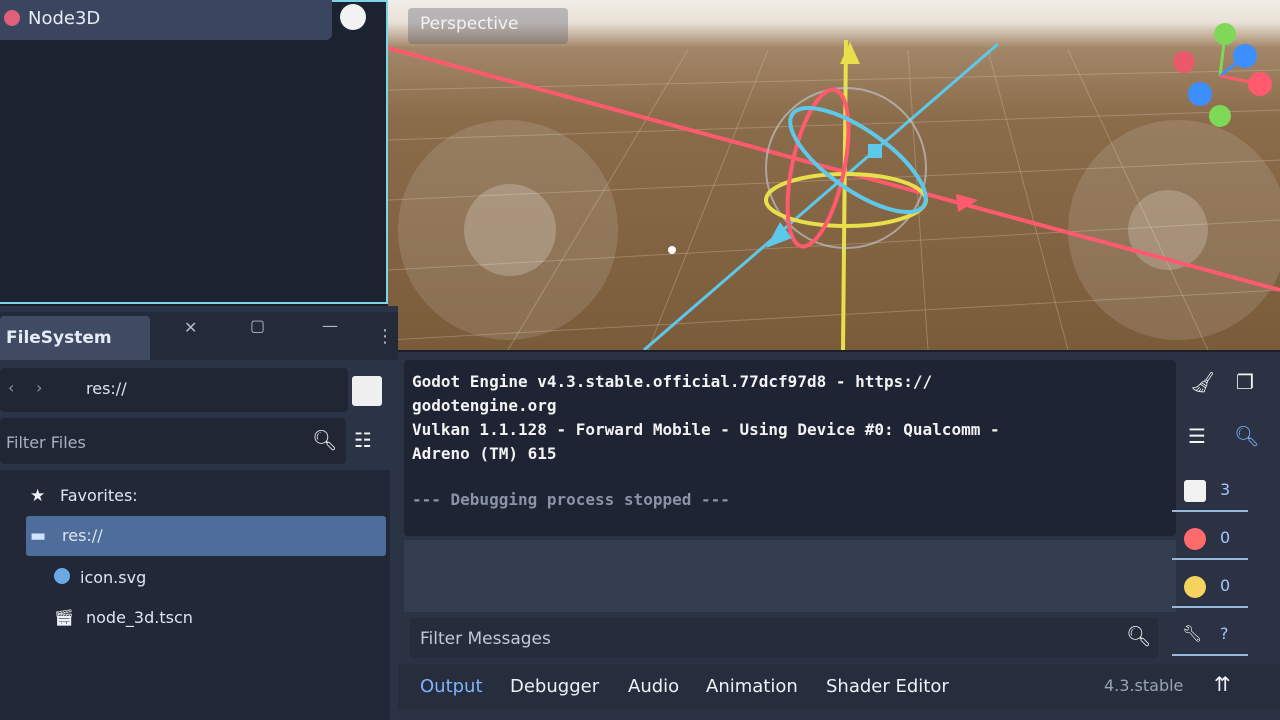 The height and width of the screenshot is (720, 1280). I want to click on left-joystick-knob, so click(510, 230).